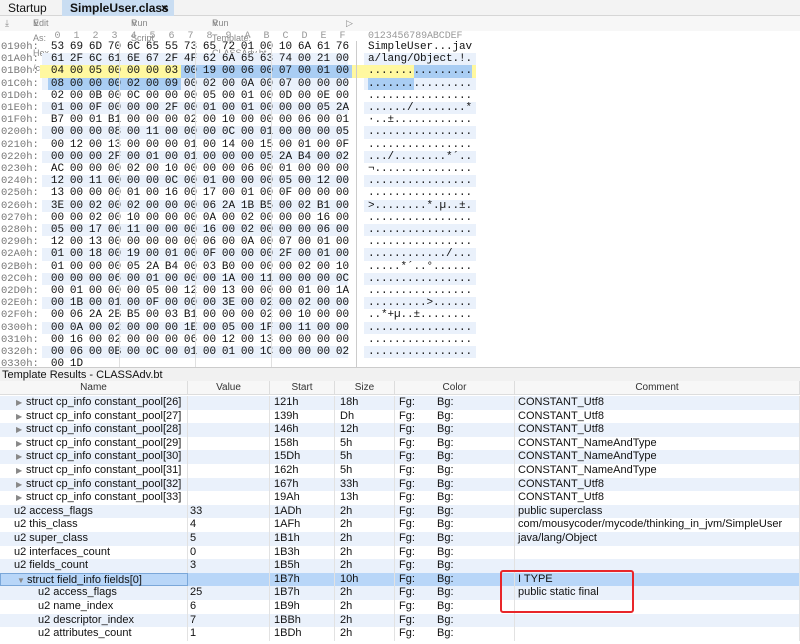 This screenshot has height=644, width=800. What do you see at coordinates (342, 291) in the screenshot?
I see `hex-byte: 1A` at bounding box center [342, 291].